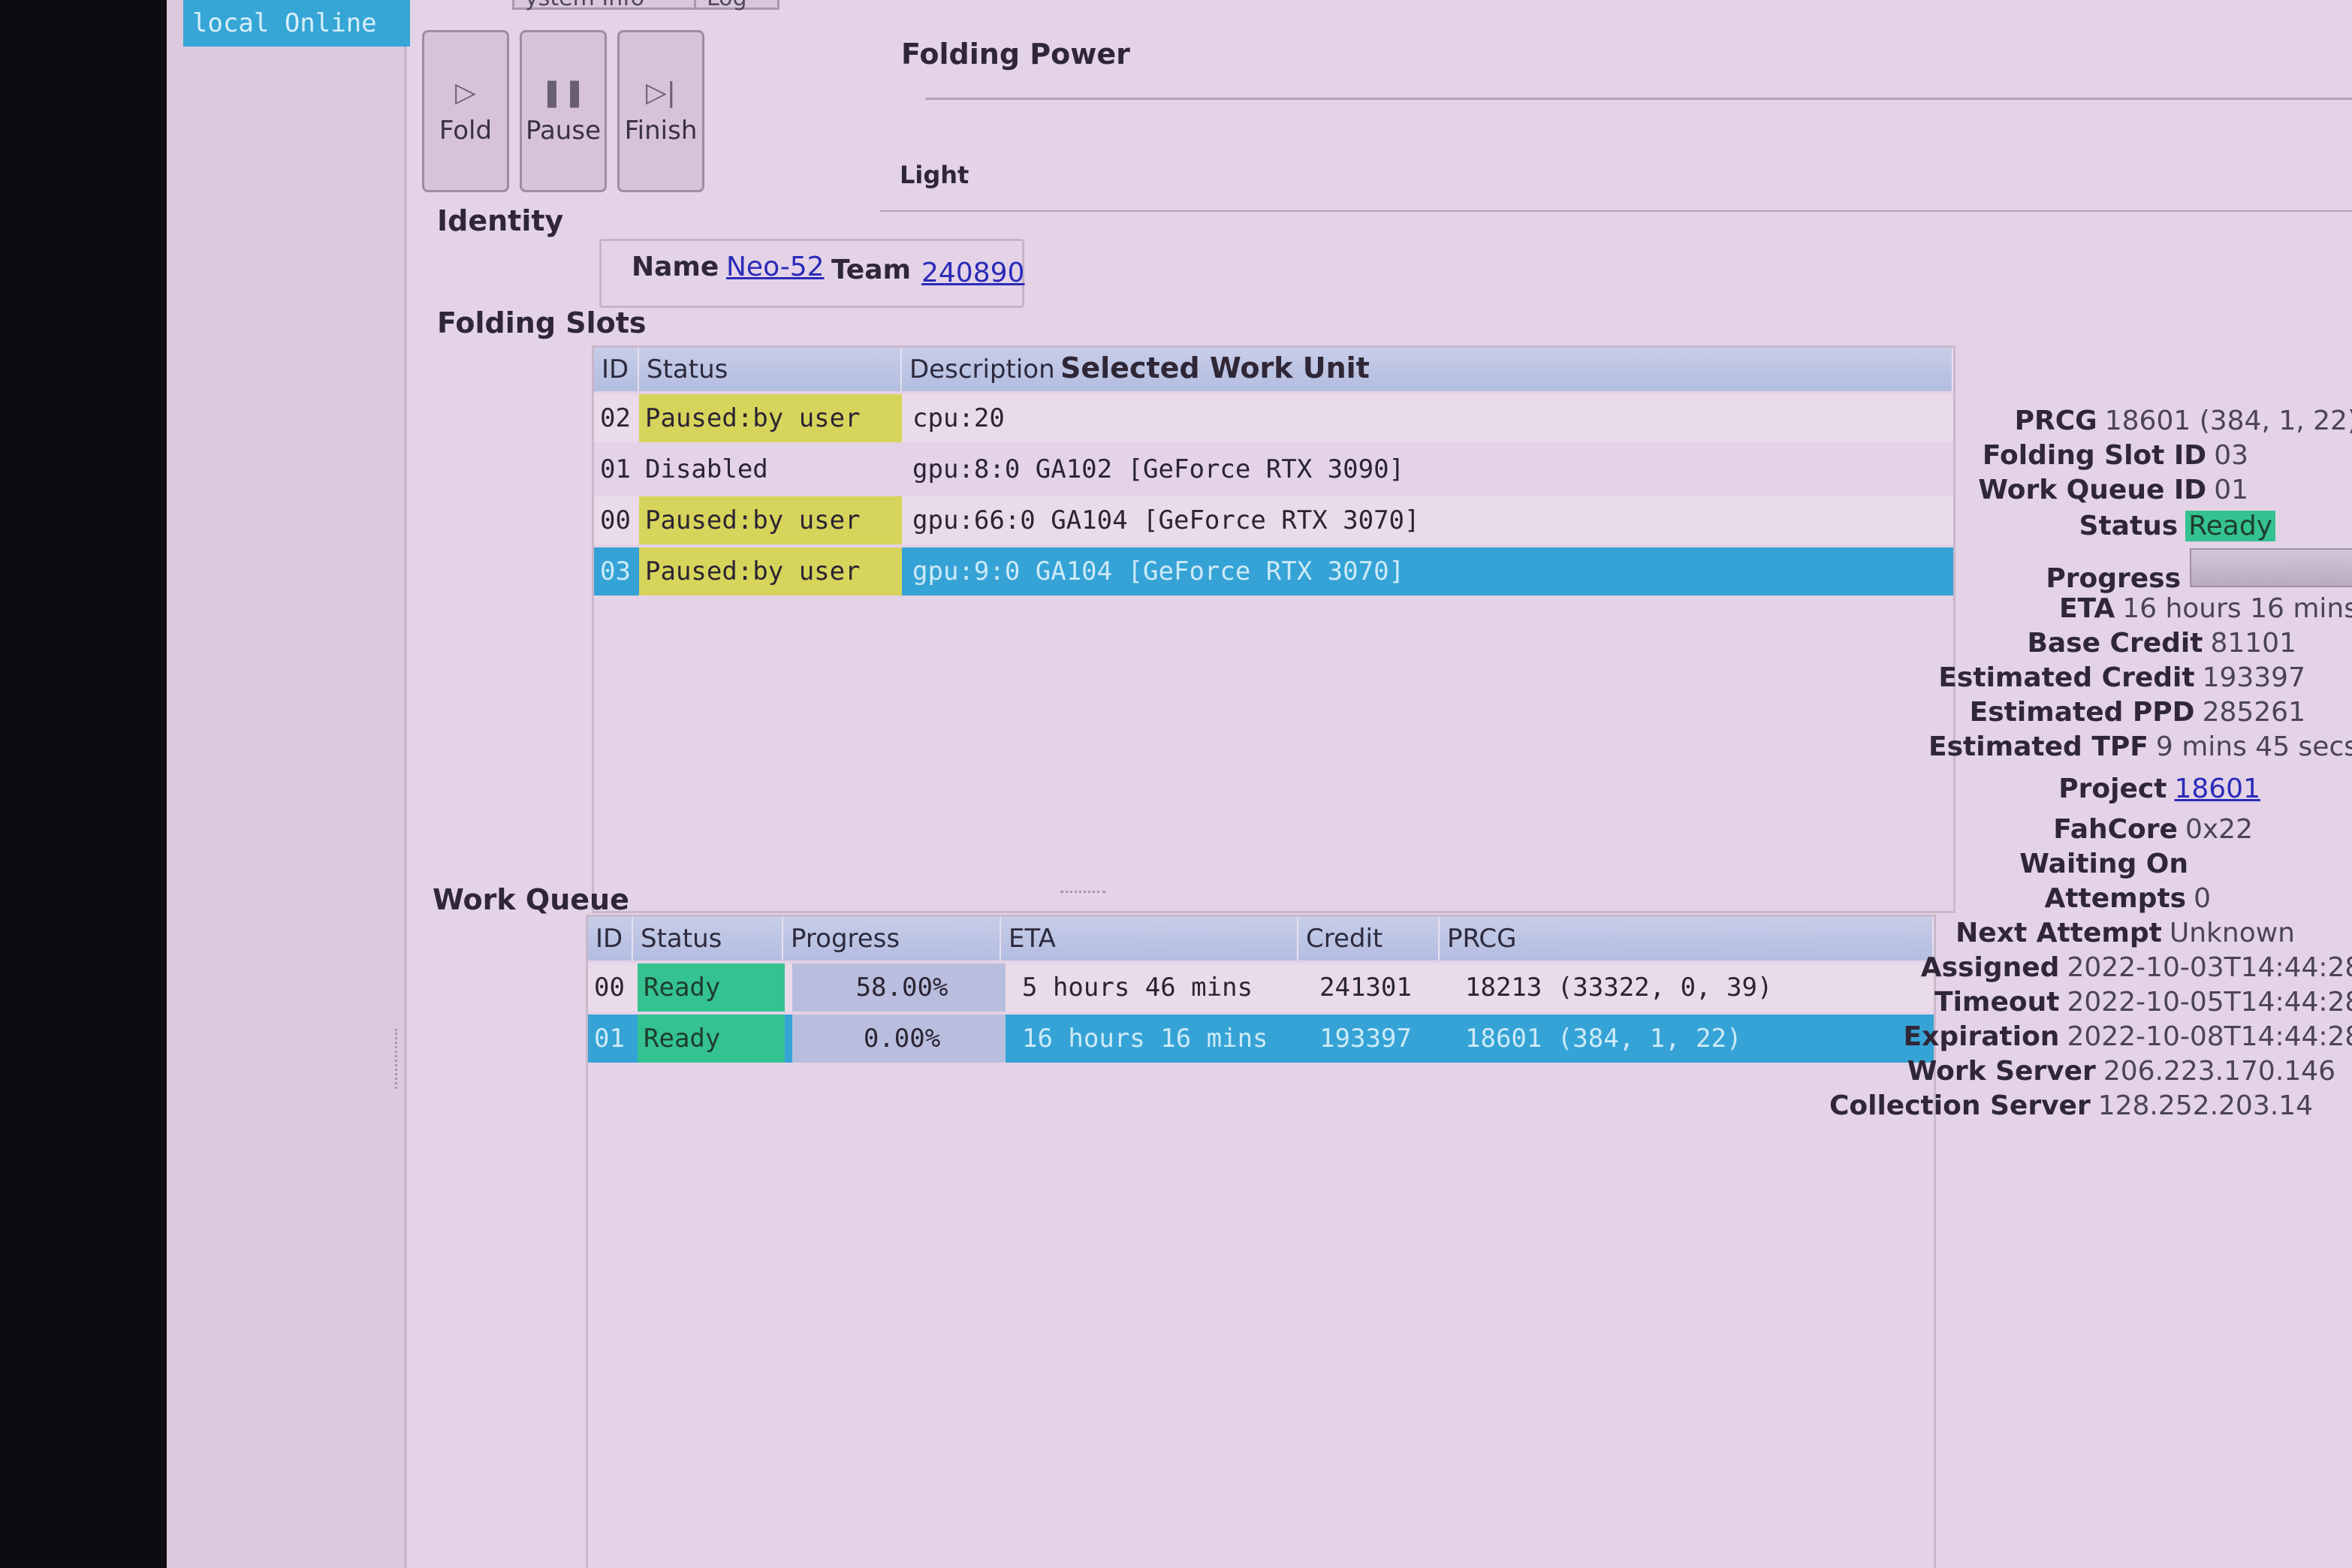 The width and height of the screenshot is (2352, 1568). Describe the element at coordinates (2219, 1071) in the screenshot. I see `detail-value: 206.223.170.146` at that location.